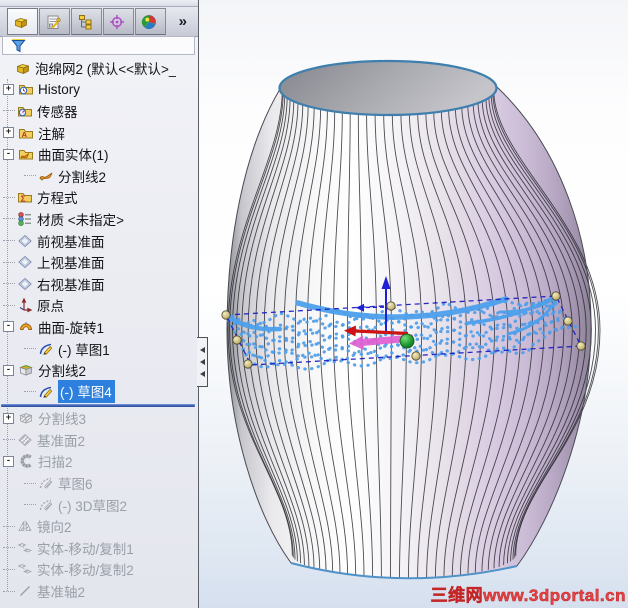  Describe the element at coordinates (202, 362) in the screenshot. I see `panel-splitter-handle` at that location.